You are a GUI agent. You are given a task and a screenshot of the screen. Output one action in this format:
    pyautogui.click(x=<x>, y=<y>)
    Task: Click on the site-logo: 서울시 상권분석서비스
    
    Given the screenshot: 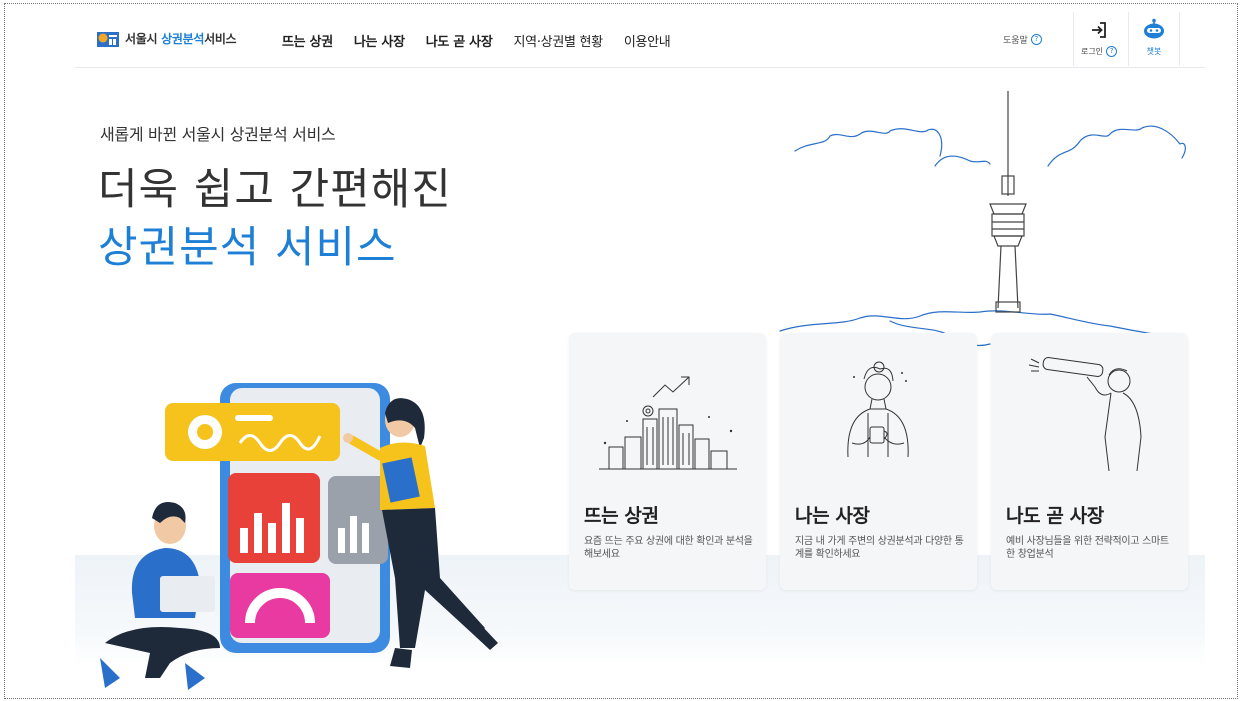 What is the action you would take?
    pyautogui.click(x=167, y=38)
    